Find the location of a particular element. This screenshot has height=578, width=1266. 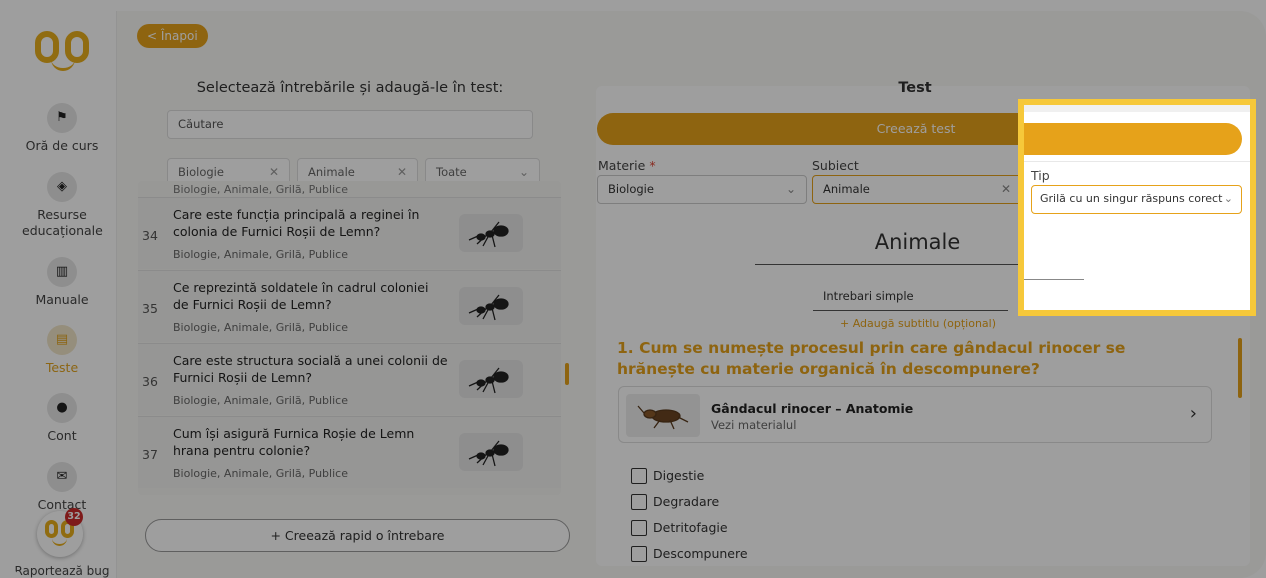

sidebar-item-label: Teste is located at coordinates (62, 367).